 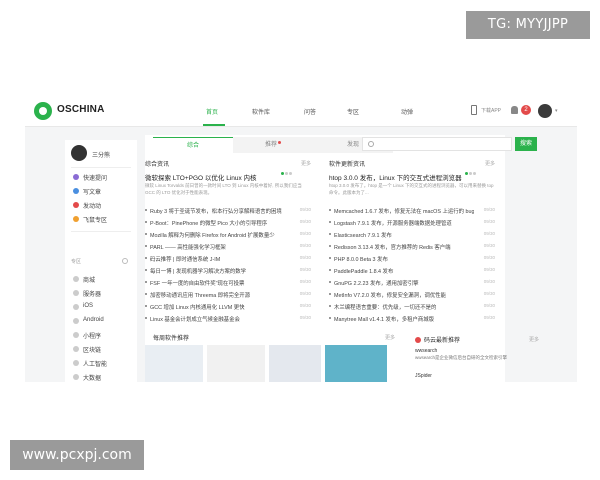 I want to click on list-item: PHP 8.0.0 Beta 3 发布 09/30, so click(x=412, y=259).